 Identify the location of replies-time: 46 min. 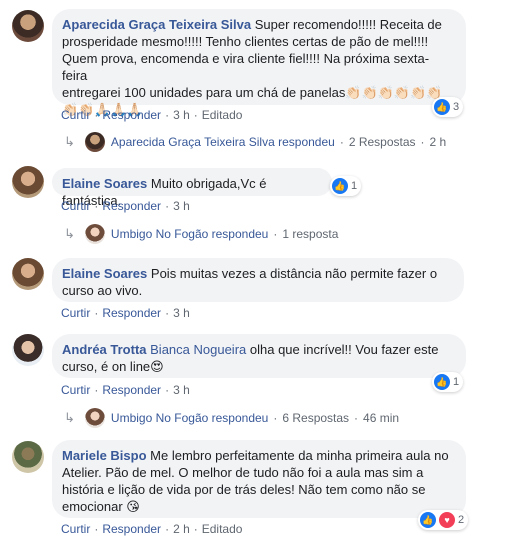
(381, 418).